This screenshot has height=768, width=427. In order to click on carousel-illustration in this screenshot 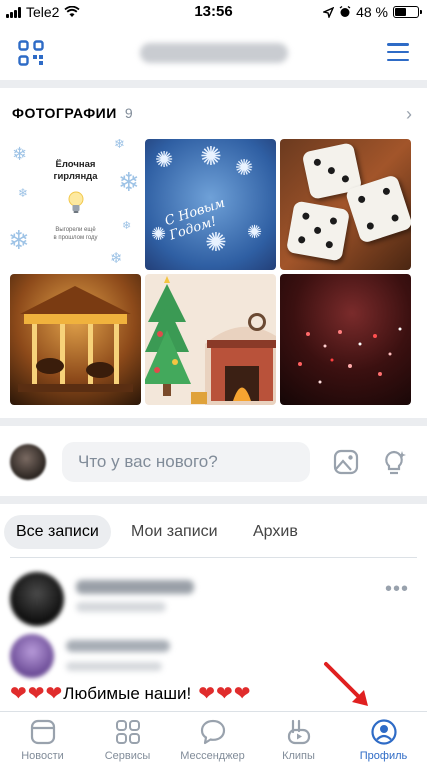, I will do `click(75, 339)`.